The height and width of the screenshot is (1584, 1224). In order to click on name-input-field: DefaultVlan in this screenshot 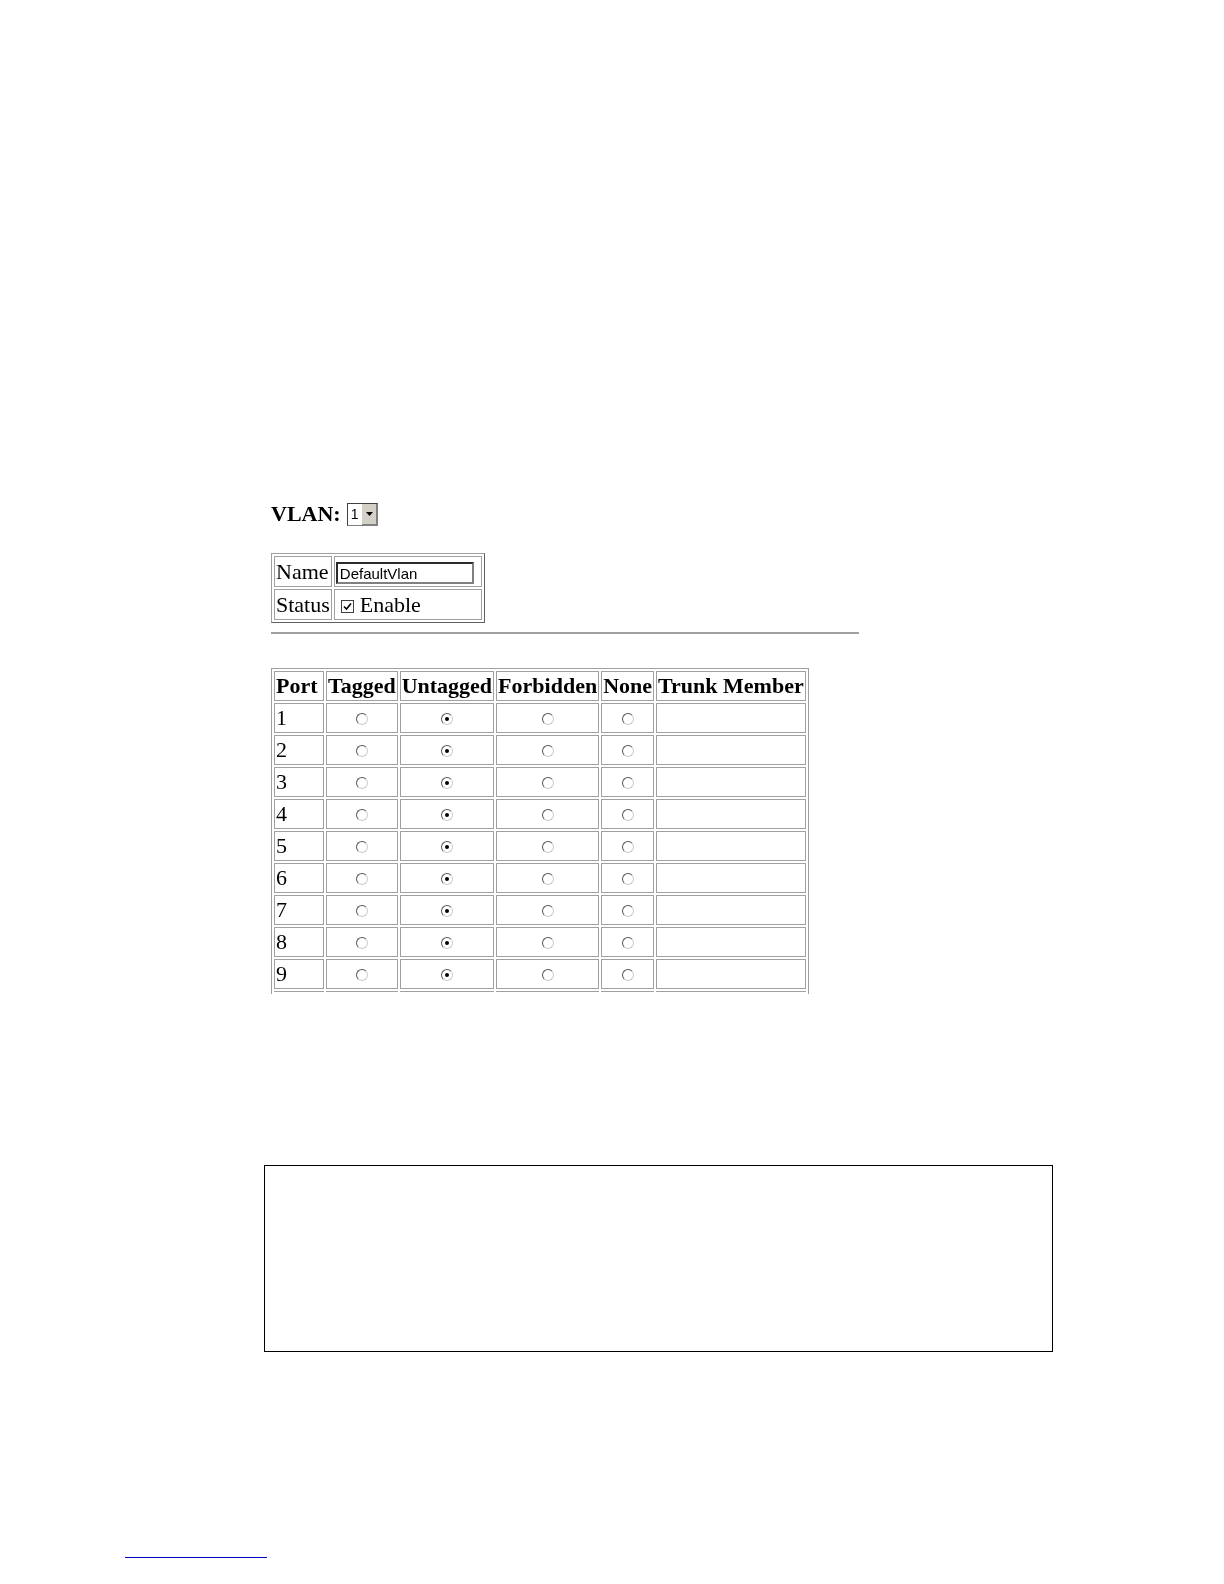, I will do `click(404, 573)`.